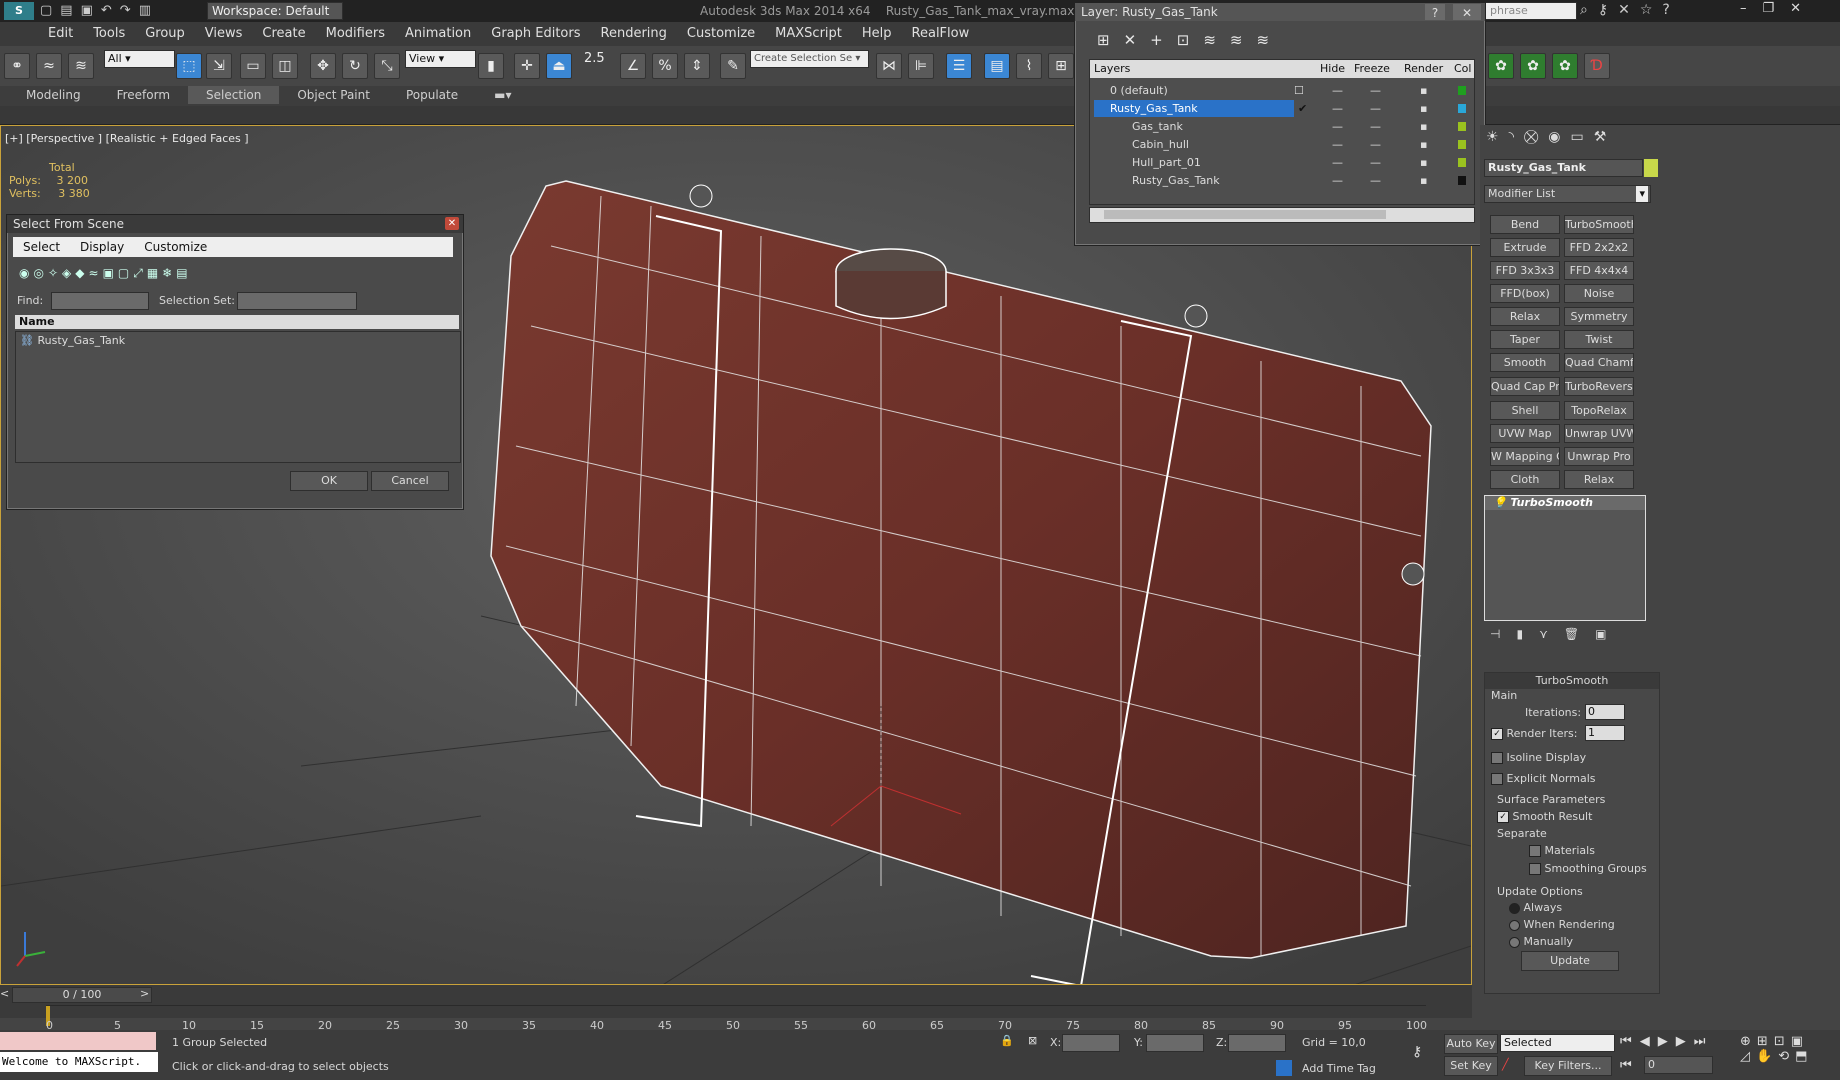 The width and height of the screenshot is (1840, 1080). I want to click on smooth-result-checkbox: ✓ Smooth Result, so click(1544, 816).